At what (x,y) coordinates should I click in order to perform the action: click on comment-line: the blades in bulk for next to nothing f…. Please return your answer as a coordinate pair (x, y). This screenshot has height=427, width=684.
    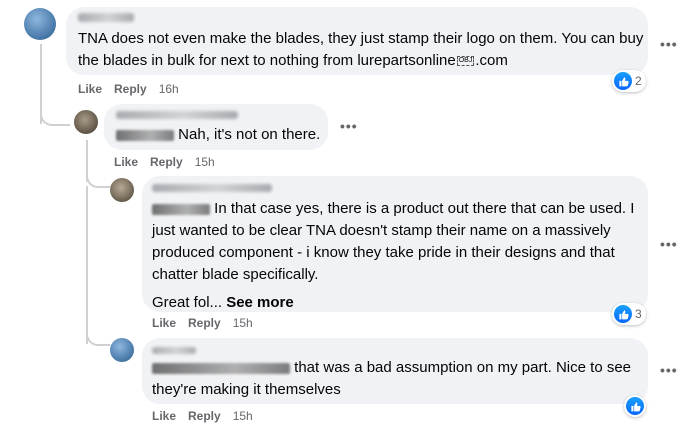
    Looking at the image, I should click on (360, 61).